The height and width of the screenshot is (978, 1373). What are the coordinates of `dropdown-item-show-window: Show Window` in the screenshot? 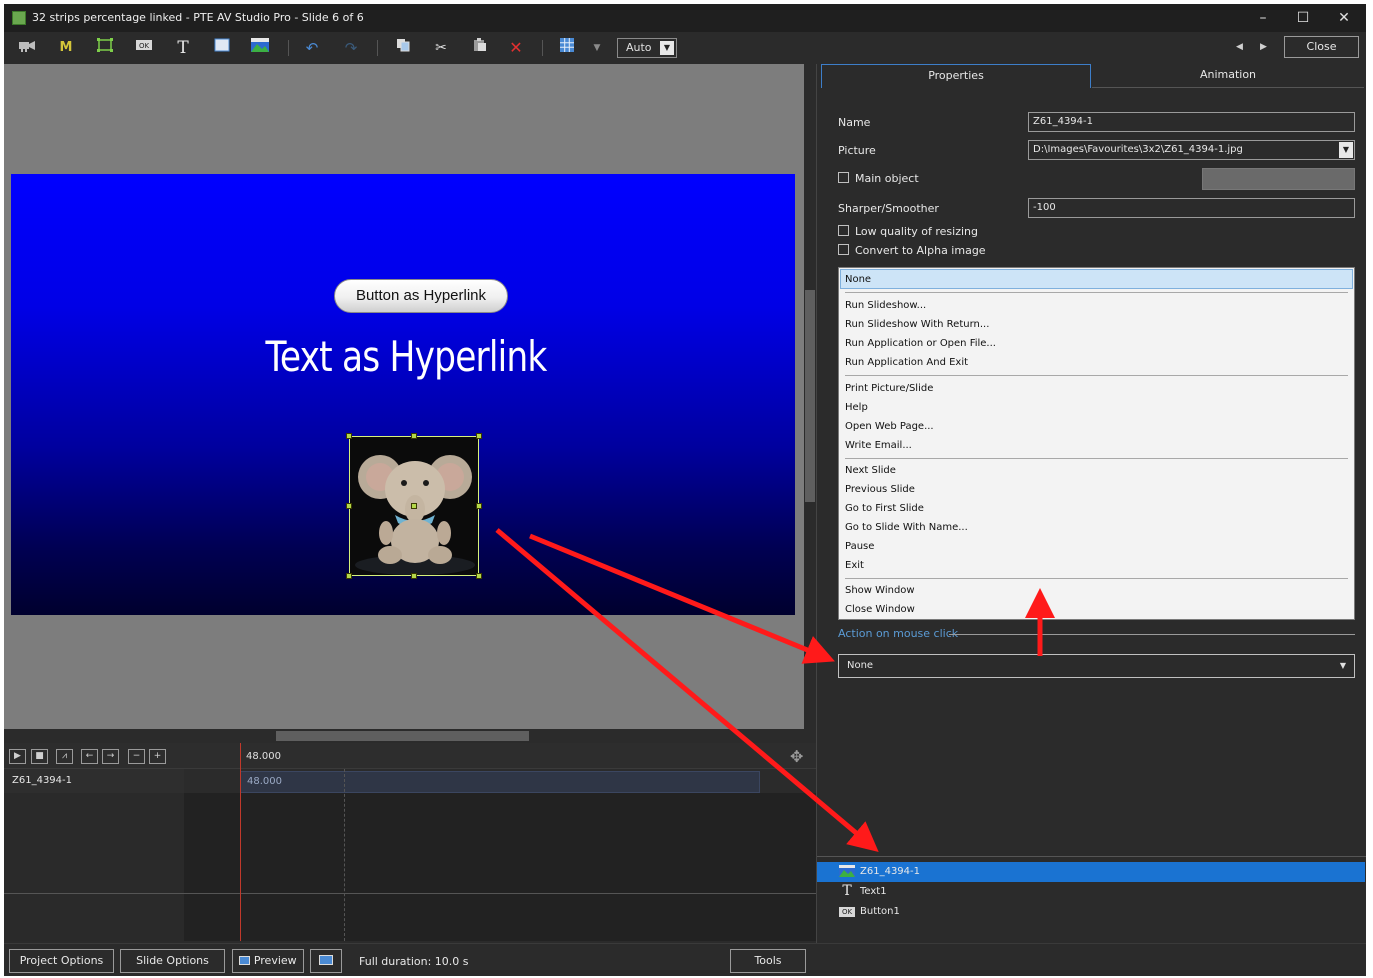 It's located at (880, 590).